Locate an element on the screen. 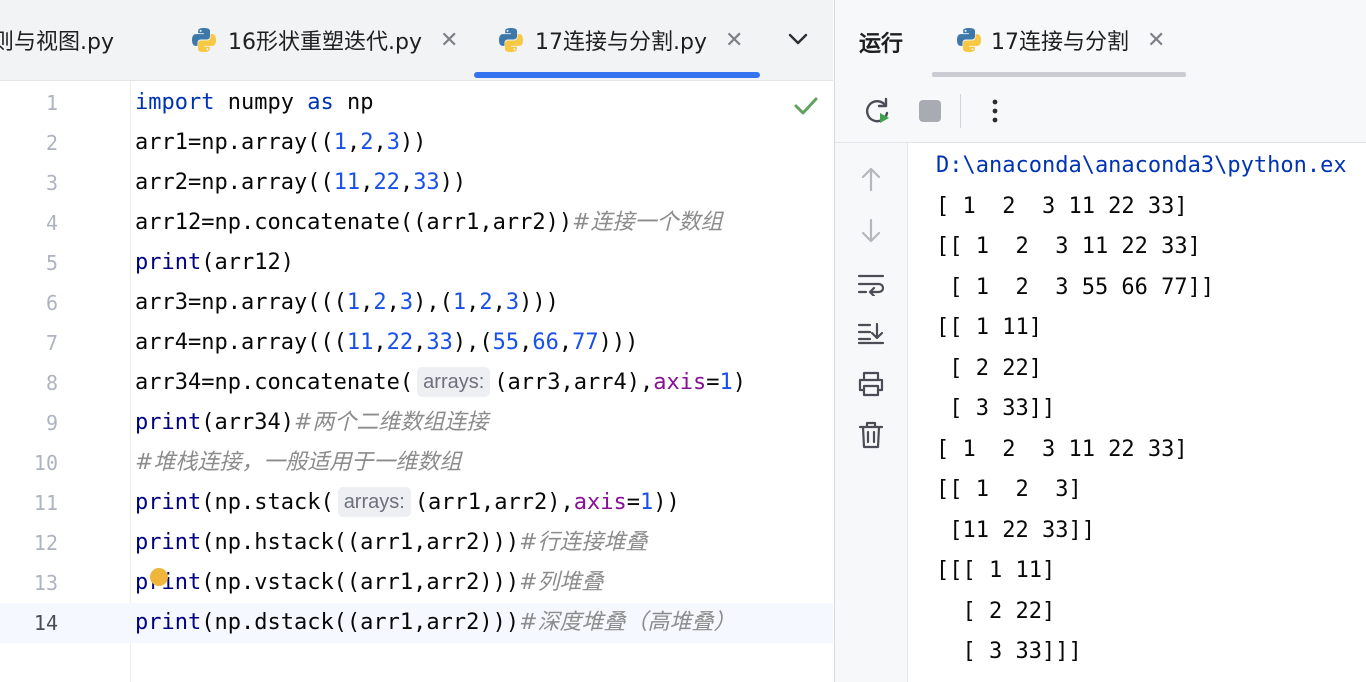  line-number: 13 is located at coordinates (45, 583).